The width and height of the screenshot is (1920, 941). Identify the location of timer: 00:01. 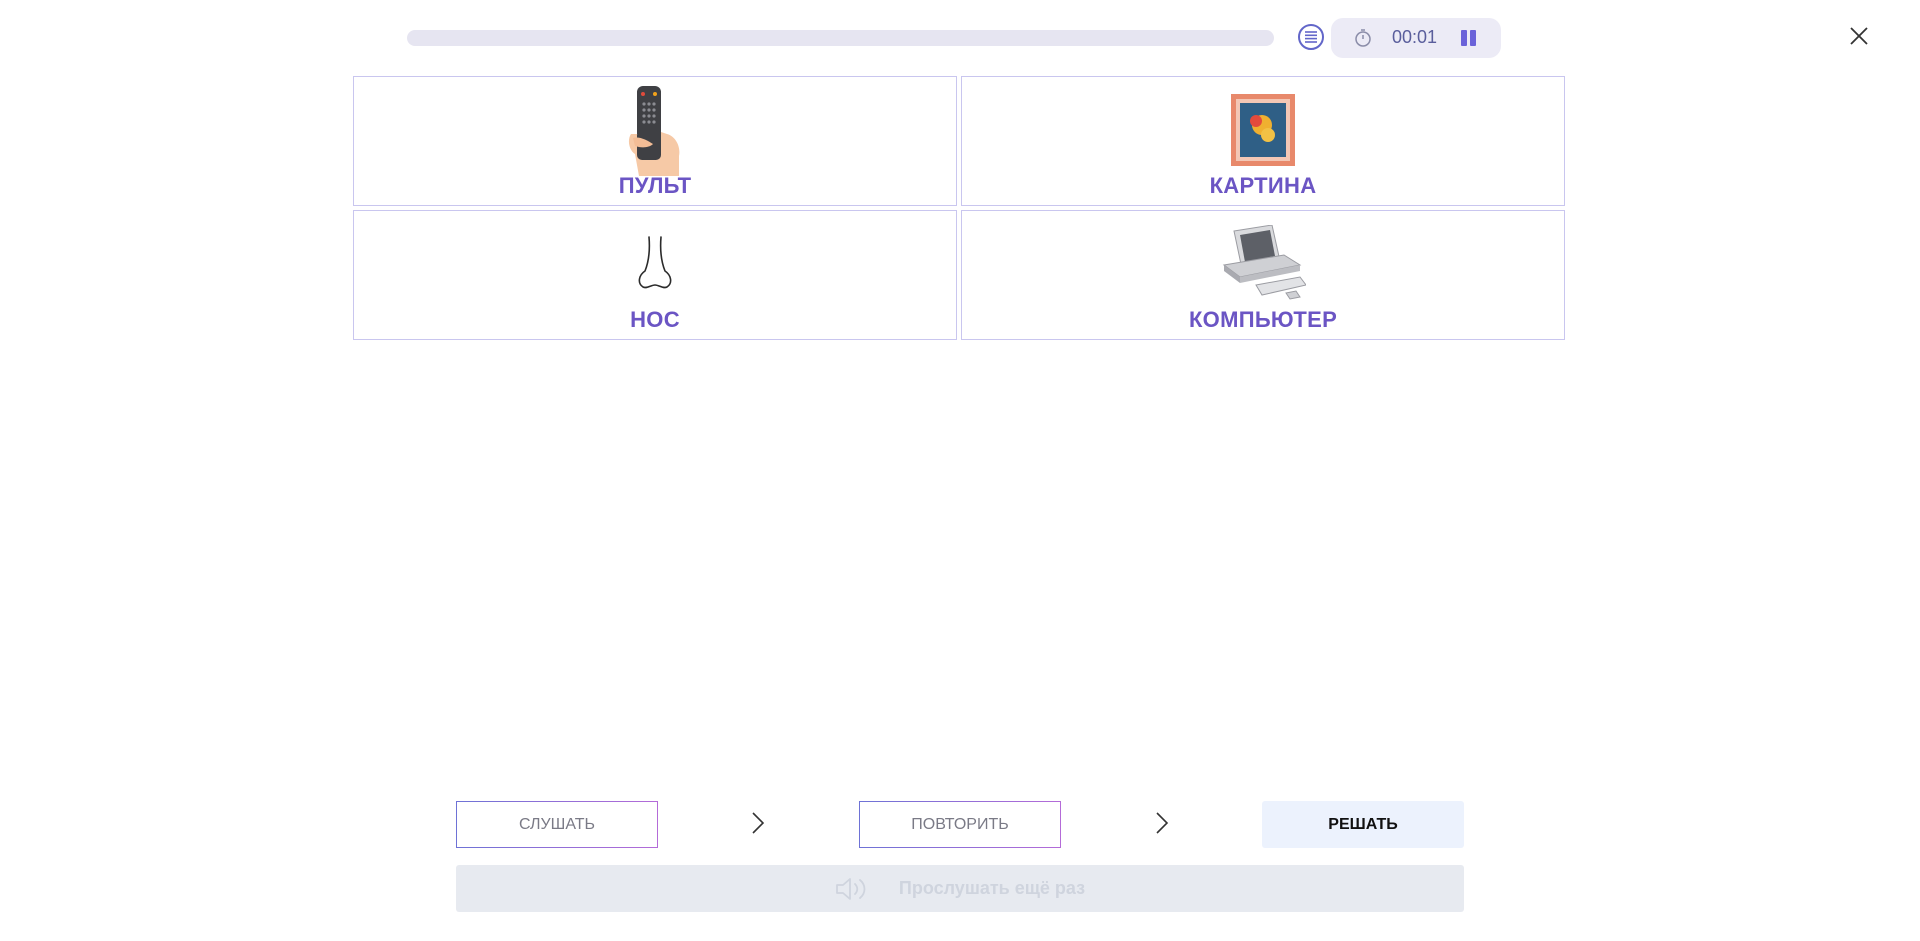
(1416, 38).